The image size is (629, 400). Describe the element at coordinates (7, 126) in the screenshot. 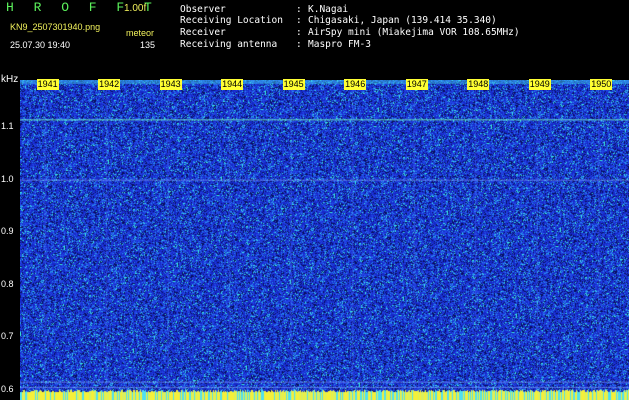

I see `y-tick-label: 1.1` at that location.